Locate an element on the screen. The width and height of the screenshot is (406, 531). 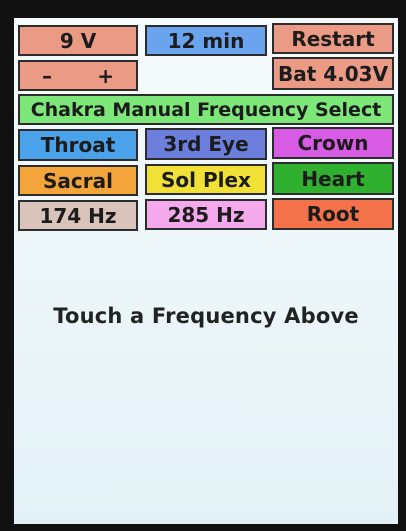
plus-button: + is located at coordinates (105, 76).